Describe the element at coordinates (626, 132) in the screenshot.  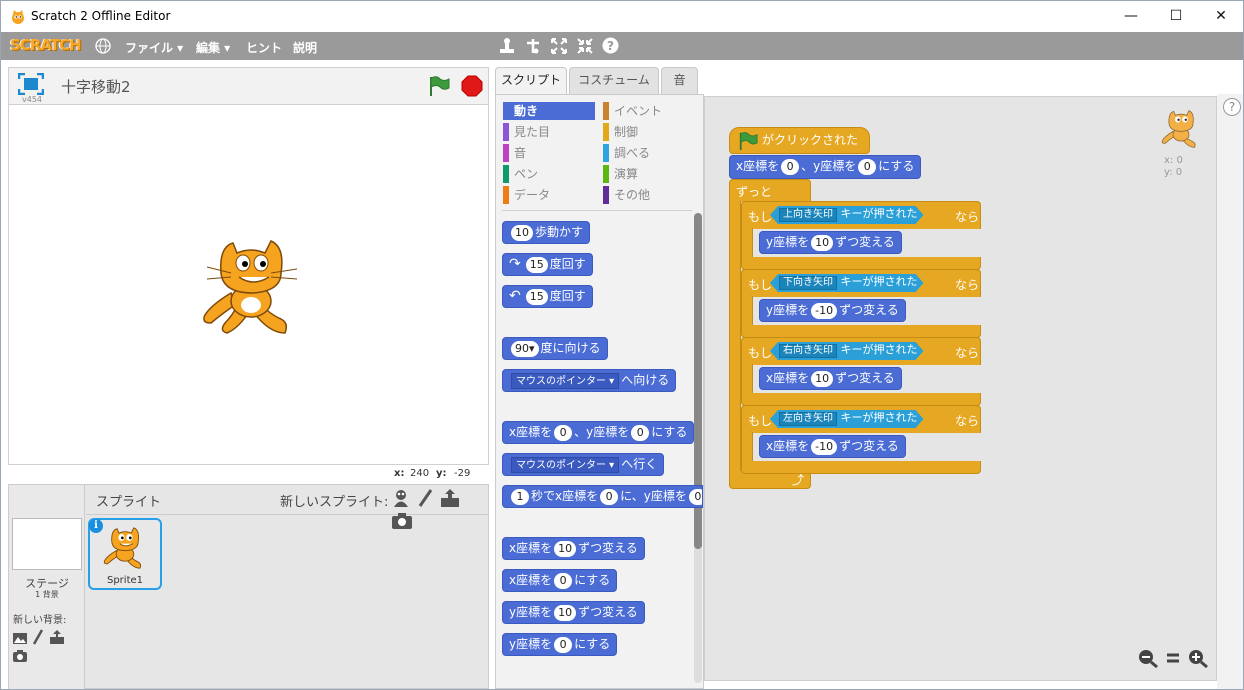
I see `category-label: 制御` at that location.